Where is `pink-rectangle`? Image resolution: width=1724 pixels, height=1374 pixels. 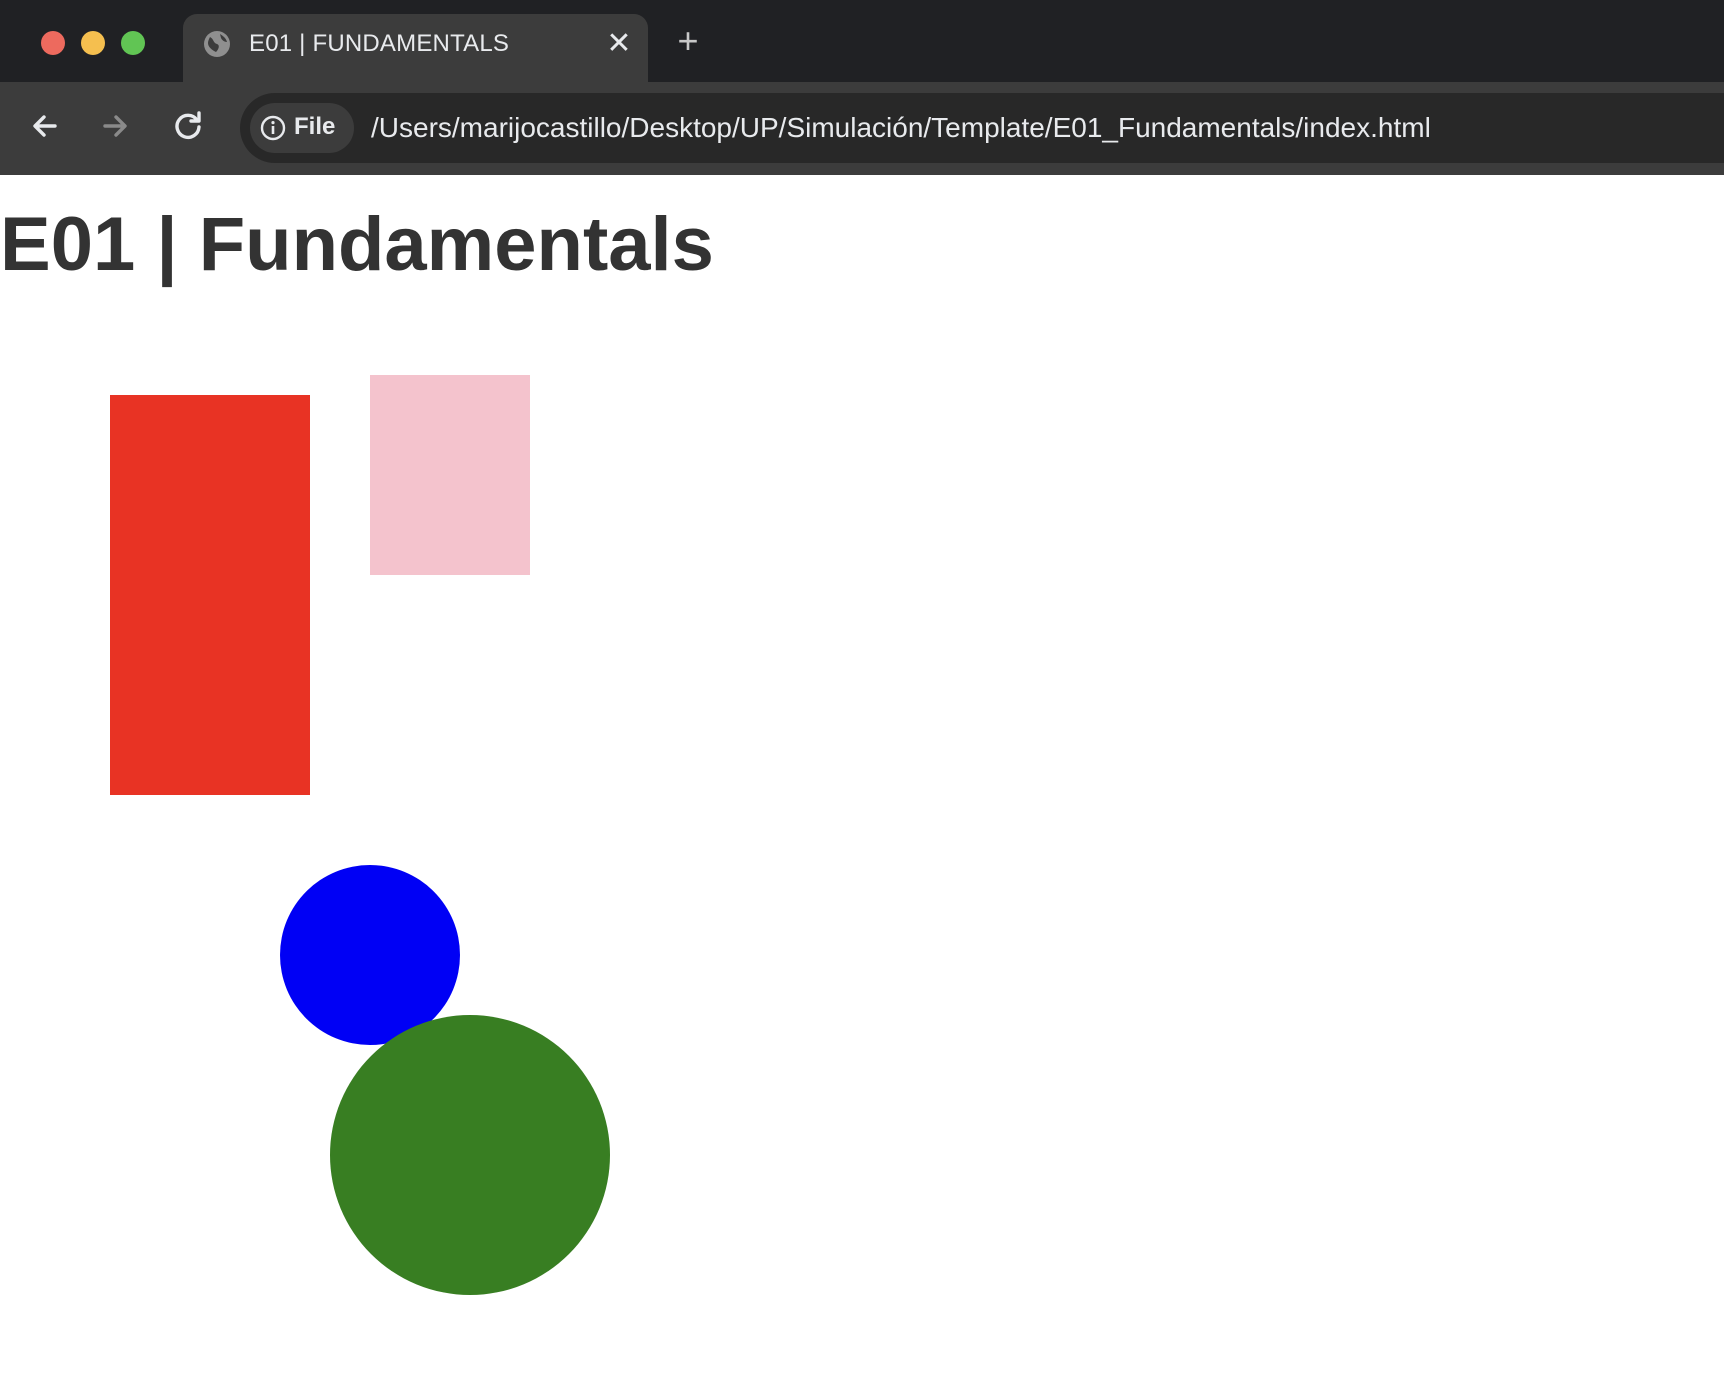 pink-rectangle is located at coordinates (450, 475).